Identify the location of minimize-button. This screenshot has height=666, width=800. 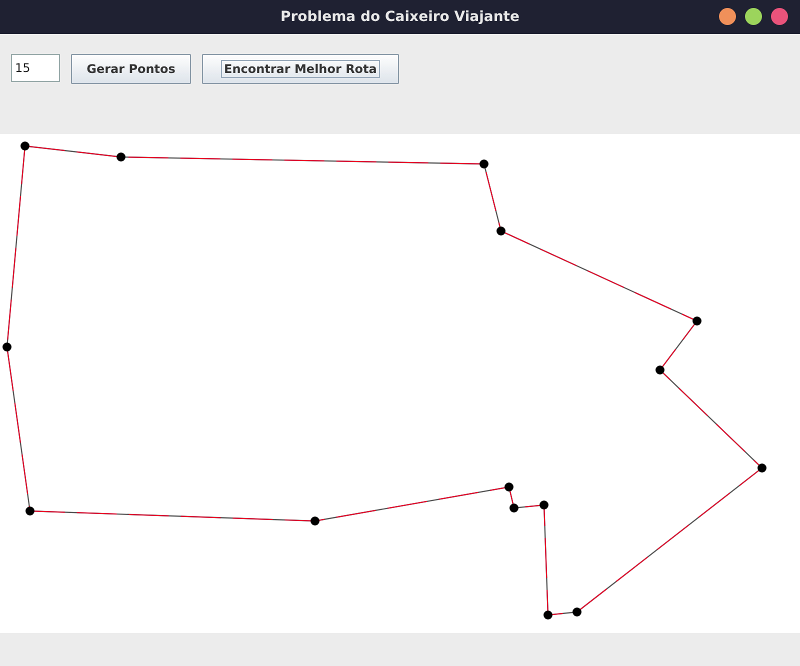
(727, 16).